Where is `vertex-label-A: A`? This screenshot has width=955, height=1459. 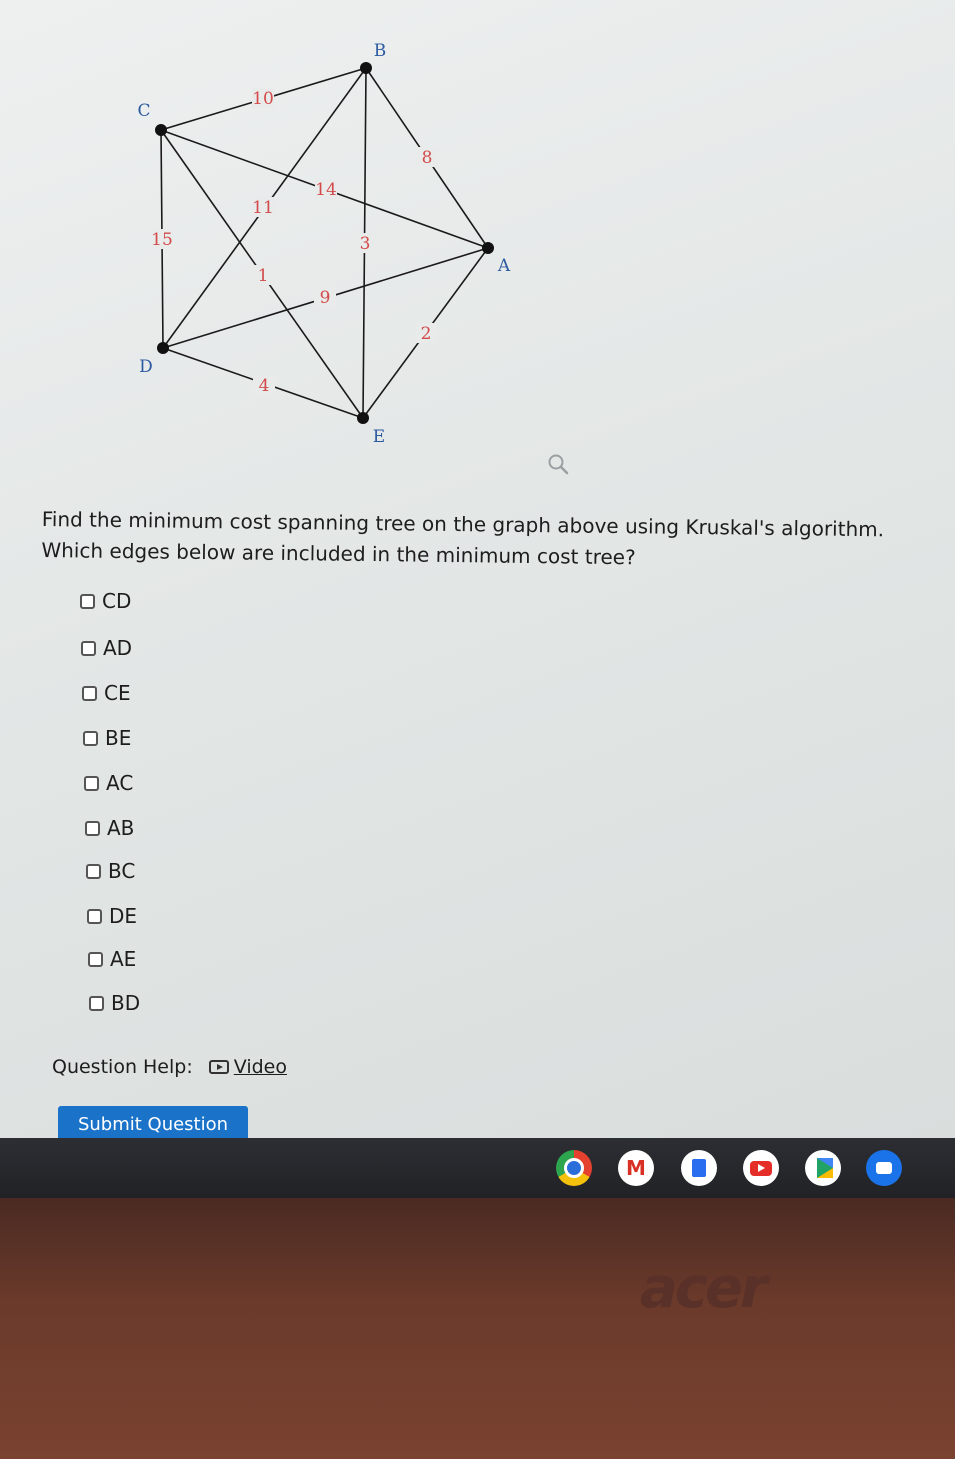 vertex-label-A: A is located at coordinates (504, 266).